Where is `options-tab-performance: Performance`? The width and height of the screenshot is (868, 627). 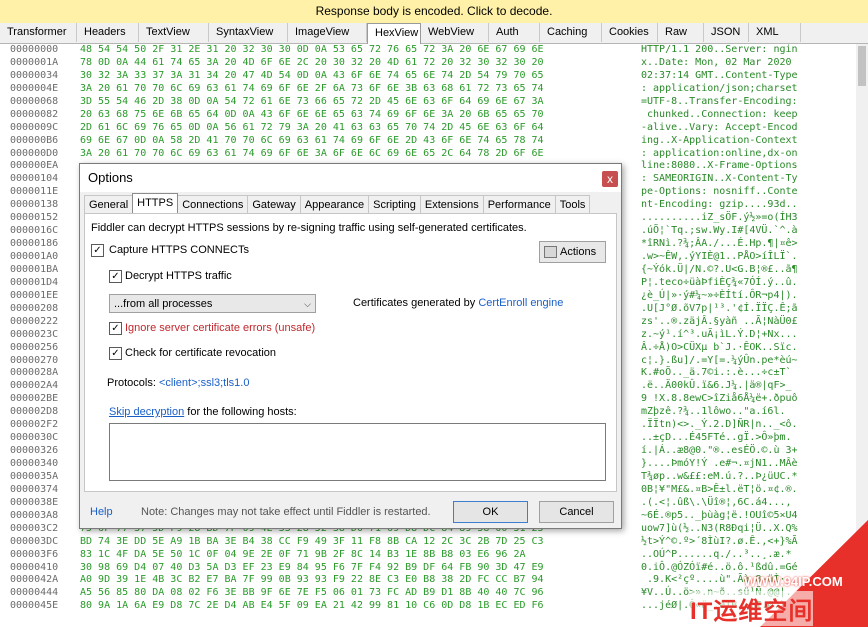 options-tab-performance: Performance is located at coordinates (519, 204).